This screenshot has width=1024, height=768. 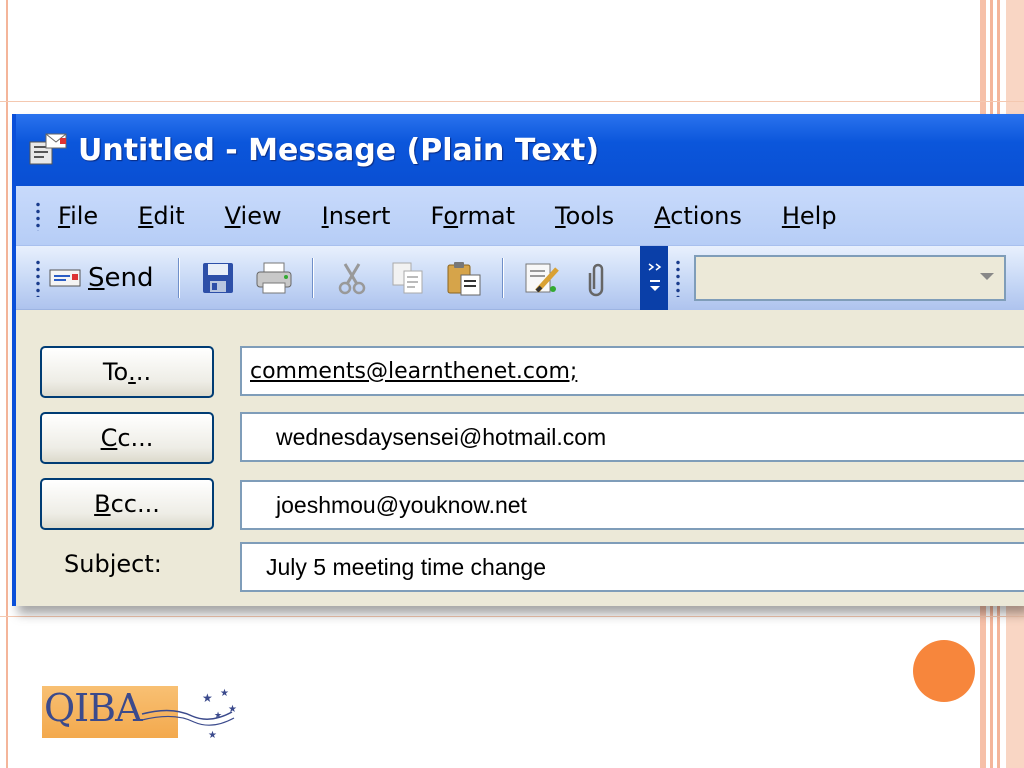 What do you see at coordinates (274, 278) in the screenshot?
I see `print-icon` at bounding box center [274, 278].